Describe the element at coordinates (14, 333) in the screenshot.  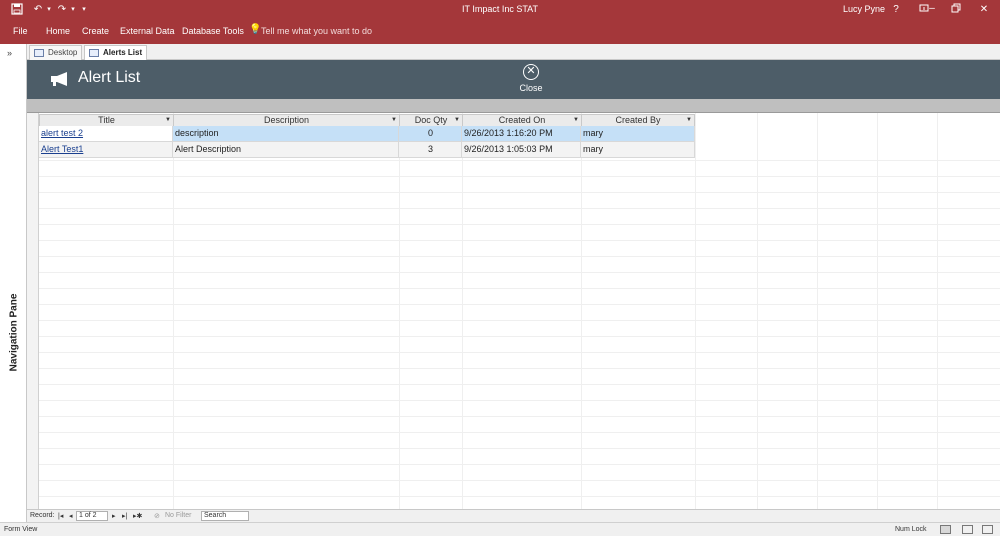
I see `navigation-pane-label: Navigation Pane` at that location.